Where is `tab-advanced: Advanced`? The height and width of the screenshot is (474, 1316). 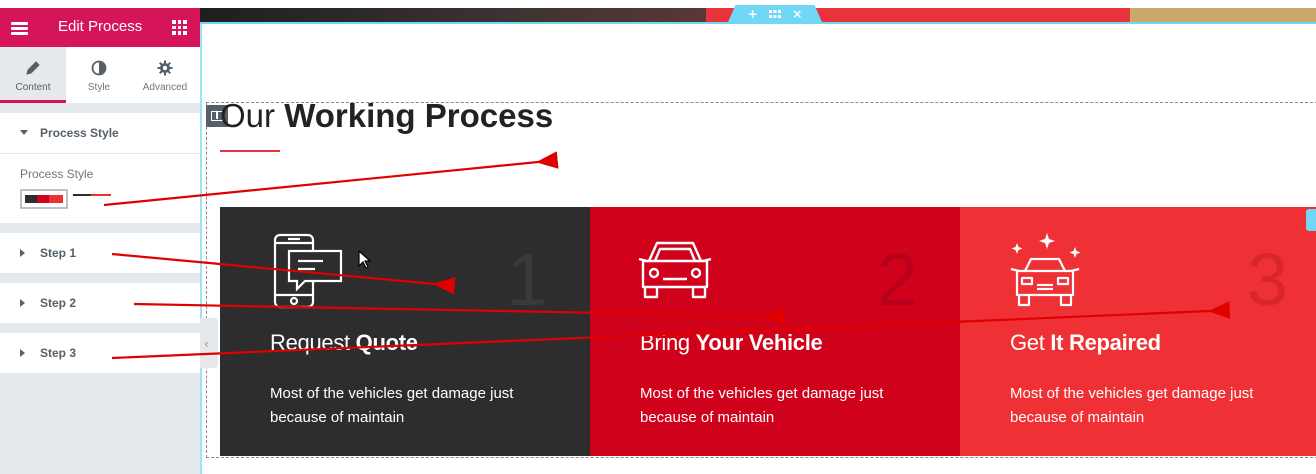
tab-advanced: Advanced is located at coordinates (165, 75).